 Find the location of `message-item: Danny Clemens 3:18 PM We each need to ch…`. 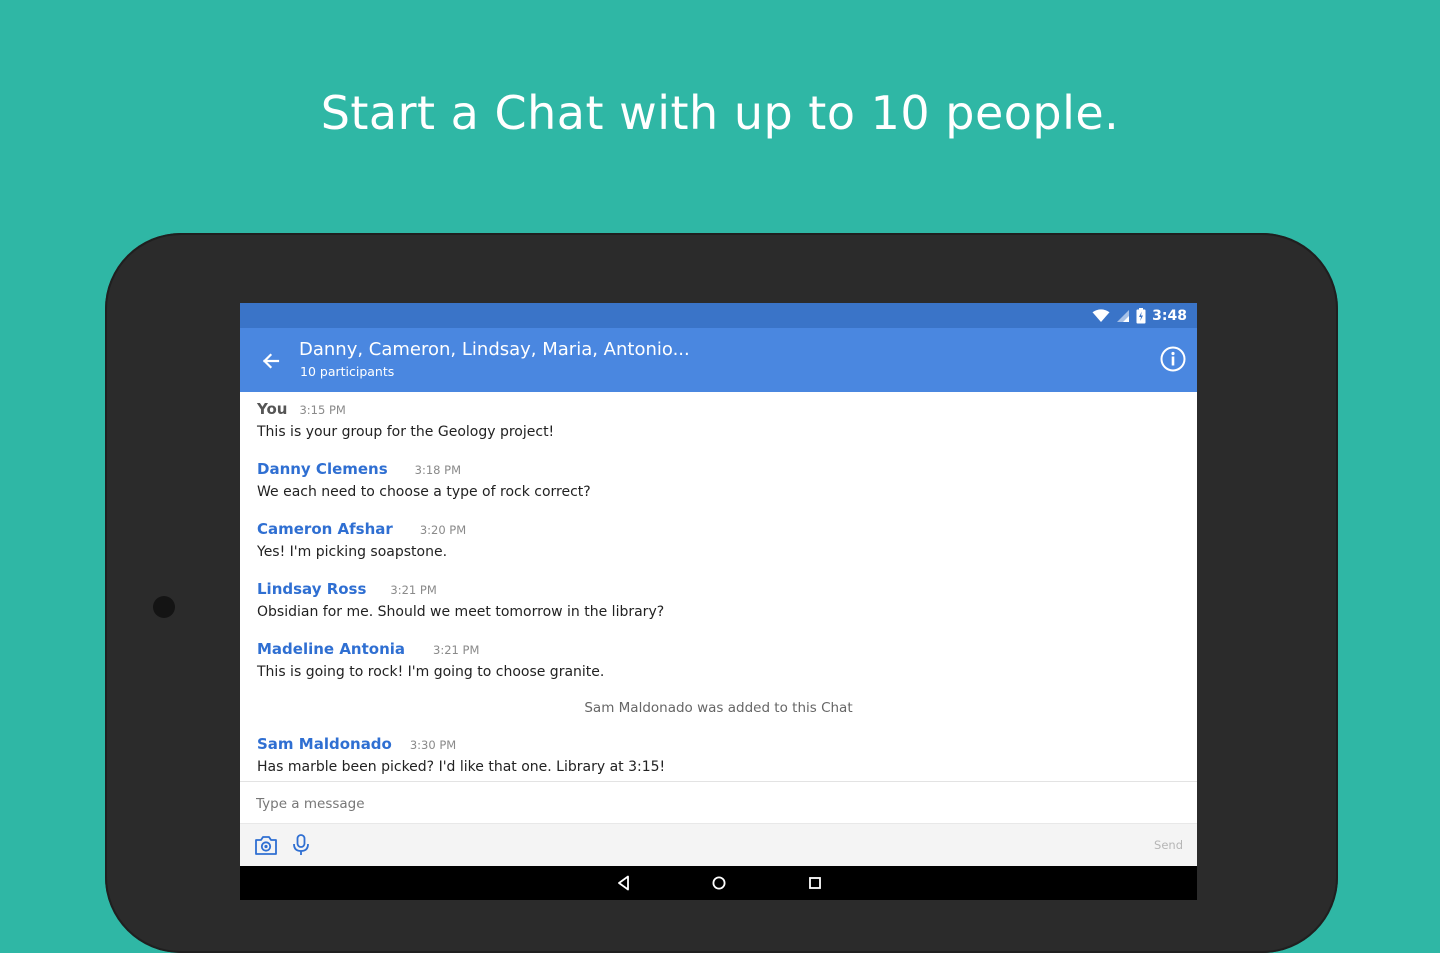

message-item: Danny Clemens 3:18 PM We each need to ch… is located at coordinates (424, 480).